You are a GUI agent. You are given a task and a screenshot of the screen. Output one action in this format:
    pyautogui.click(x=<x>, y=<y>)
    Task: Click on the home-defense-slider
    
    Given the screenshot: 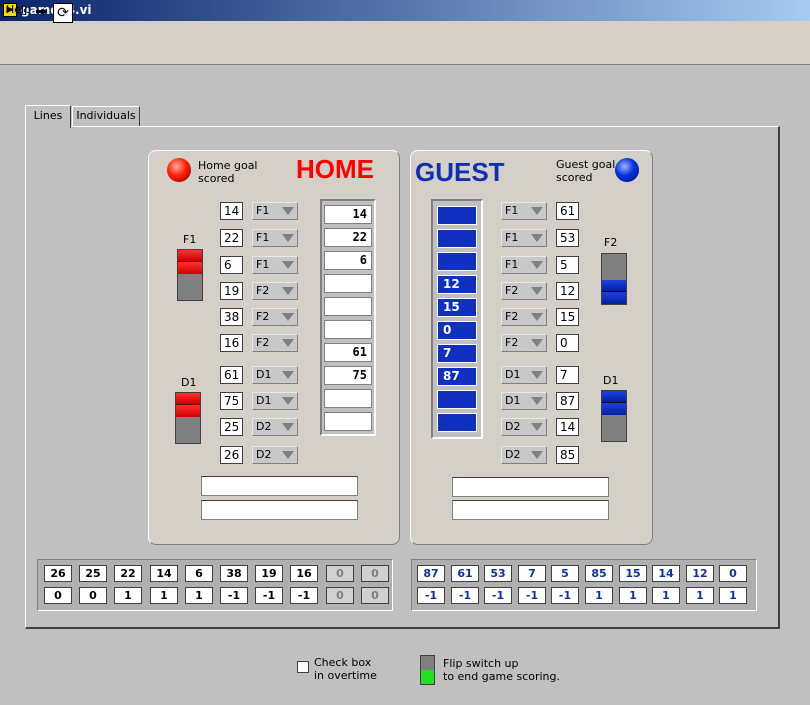 What is the action you would take?
    pyautogui.click(x=188, y=418)
    